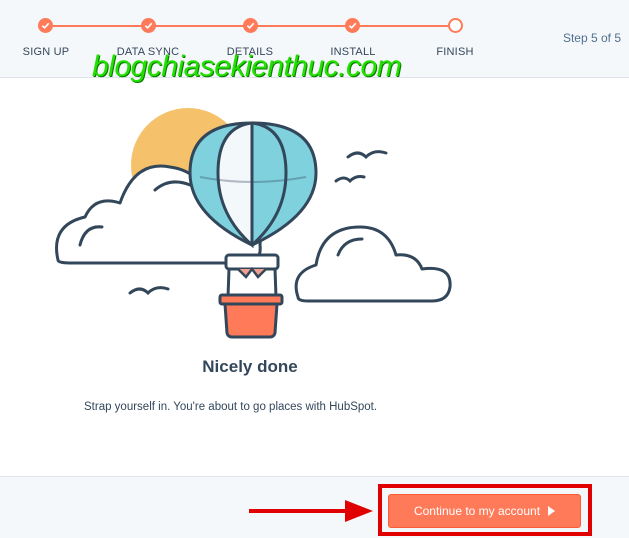  I want to click on watermark-text: blogchiasekienthuc.com, so click(247, 66).